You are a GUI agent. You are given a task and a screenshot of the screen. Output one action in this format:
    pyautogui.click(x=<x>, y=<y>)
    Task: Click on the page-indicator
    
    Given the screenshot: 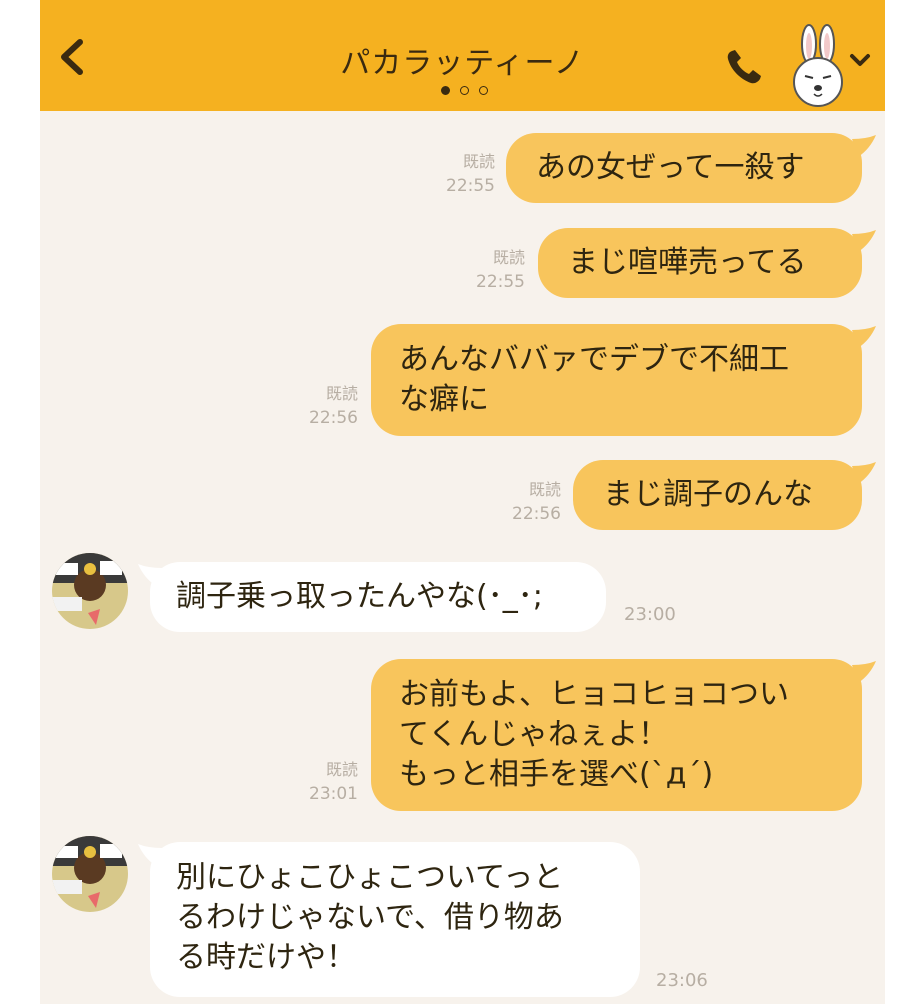 What is the action you would take?
    pyautogui.click(x=465, y=92)
    